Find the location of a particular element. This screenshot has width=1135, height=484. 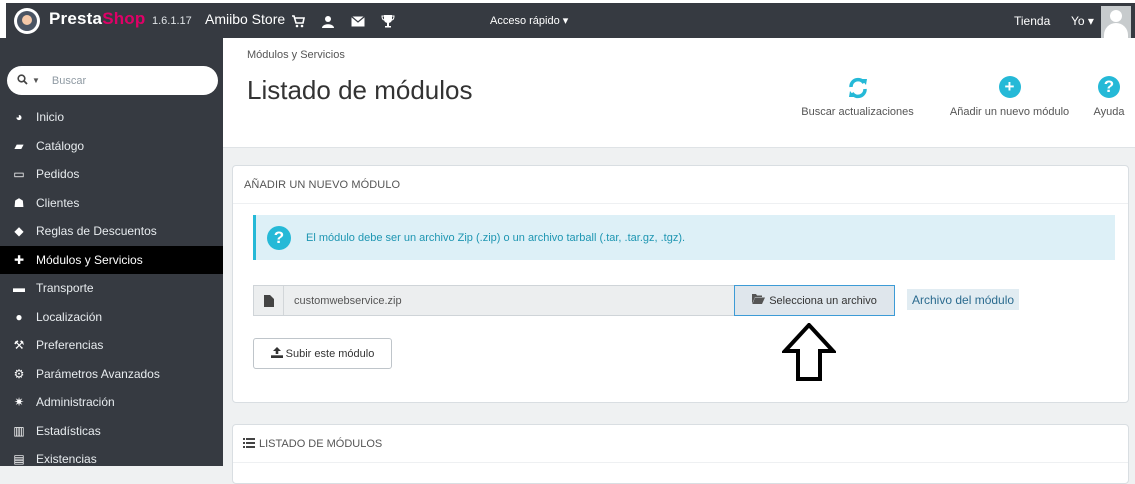

file-icon is located at coordinates (269, 300).